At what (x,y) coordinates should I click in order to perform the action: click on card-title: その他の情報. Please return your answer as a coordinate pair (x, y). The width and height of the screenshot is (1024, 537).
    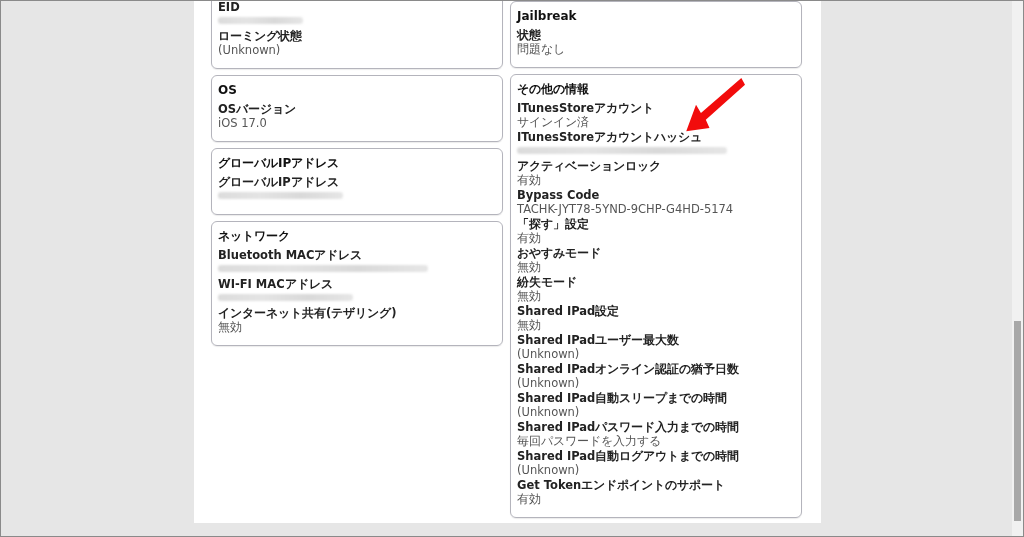
    Looking at the image, I should click on (553, 89).